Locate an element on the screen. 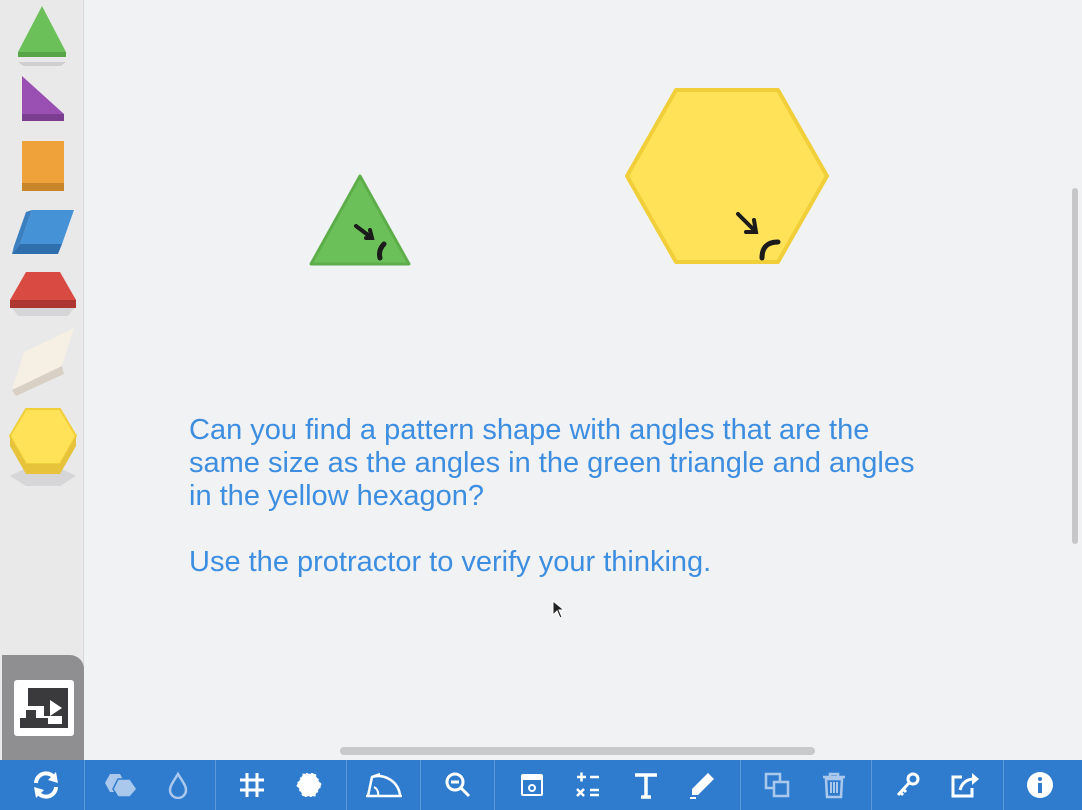 The width and height of the screenshot is (1082, 810). grid-button is located at coordinates (252, 785).